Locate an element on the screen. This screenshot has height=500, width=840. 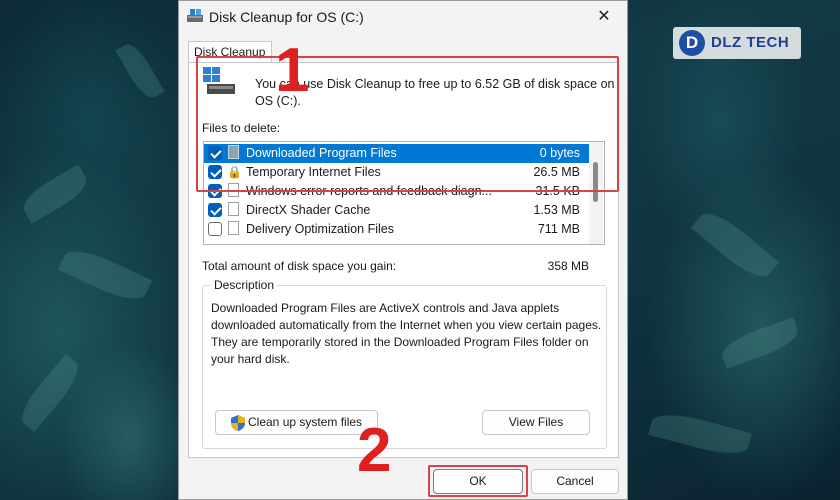
brand-logo: D DLZ TECH is located at coordinates (737, 43).